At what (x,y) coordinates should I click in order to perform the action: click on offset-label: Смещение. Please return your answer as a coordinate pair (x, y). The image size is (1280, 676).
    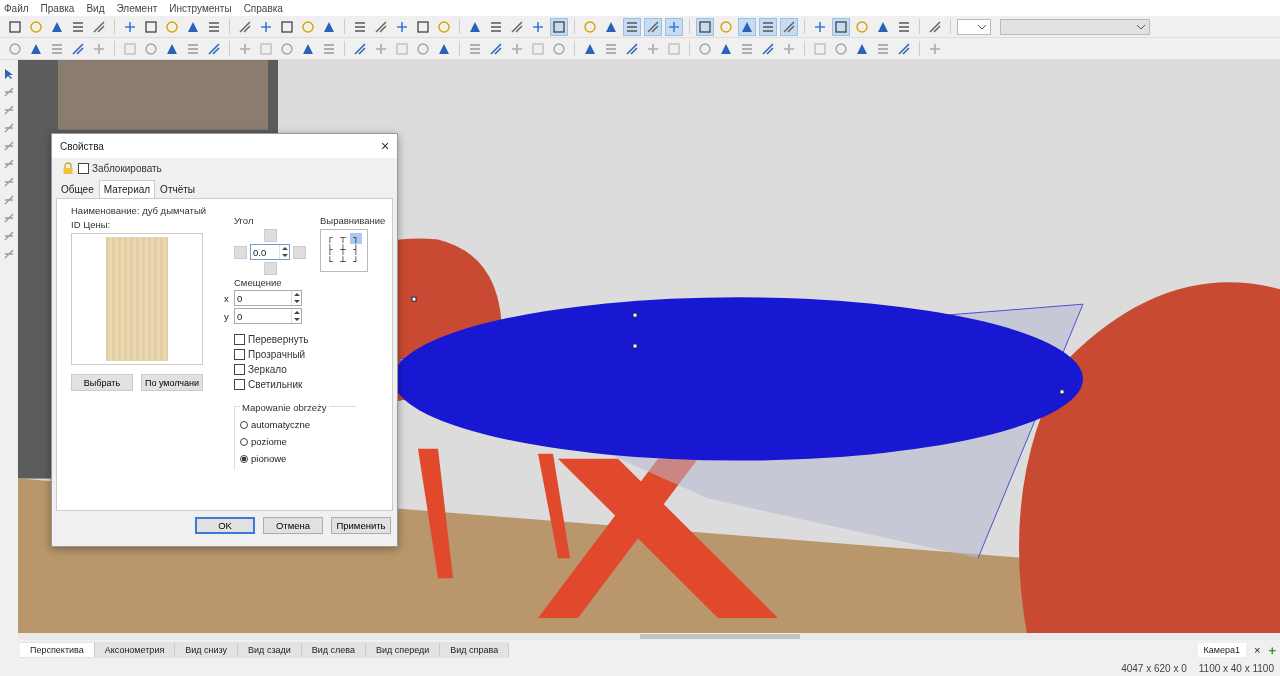
    Looking at the image, I should click on (258, 282).